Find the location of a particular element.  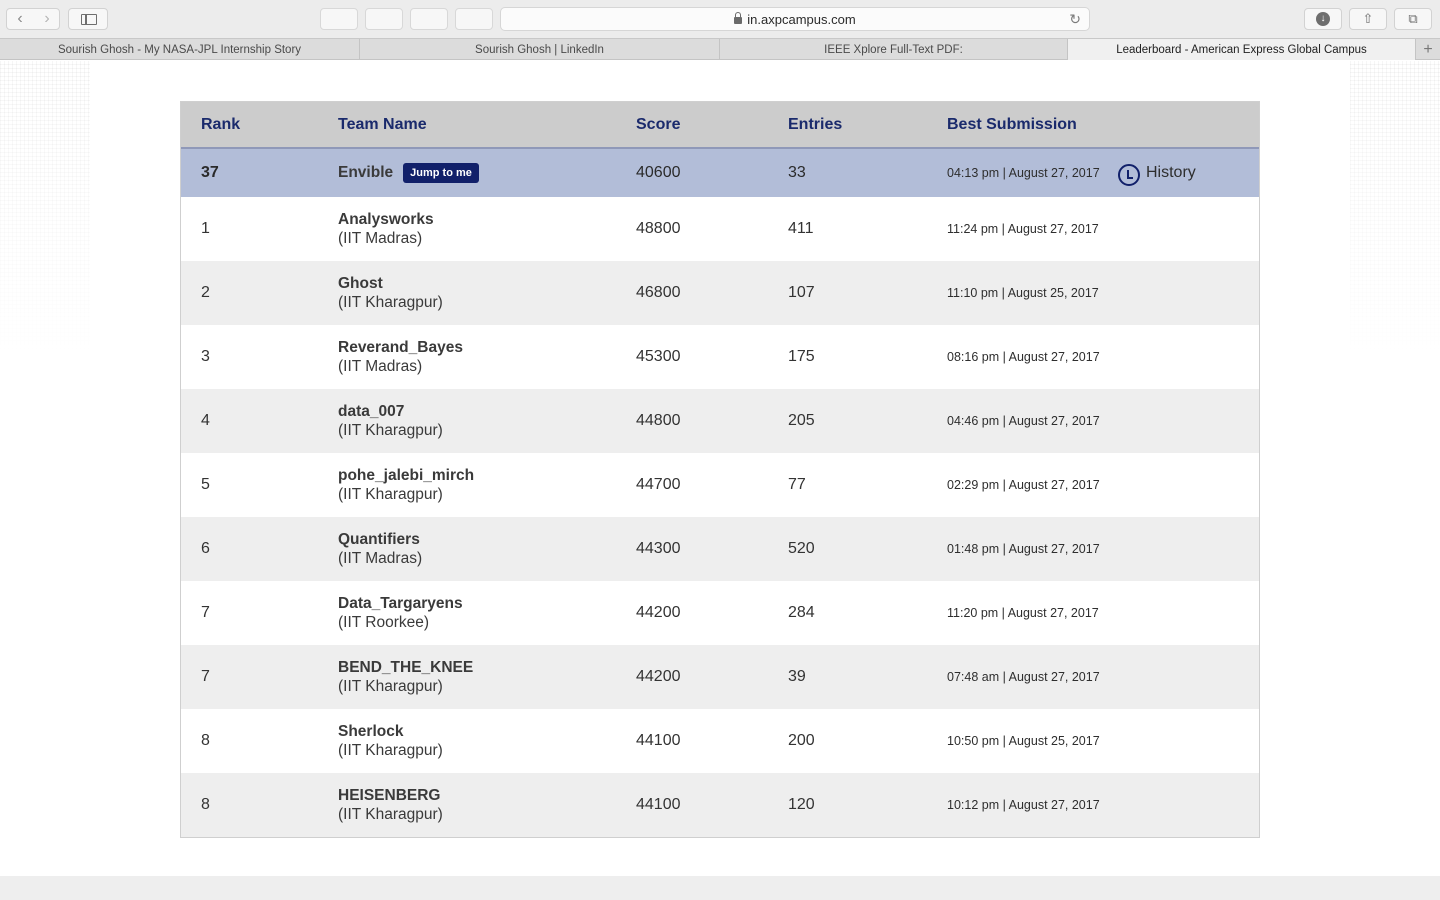

best-submission-text: 01:48 pm | August 27, 2017 is located at coordinates (1023, 549).